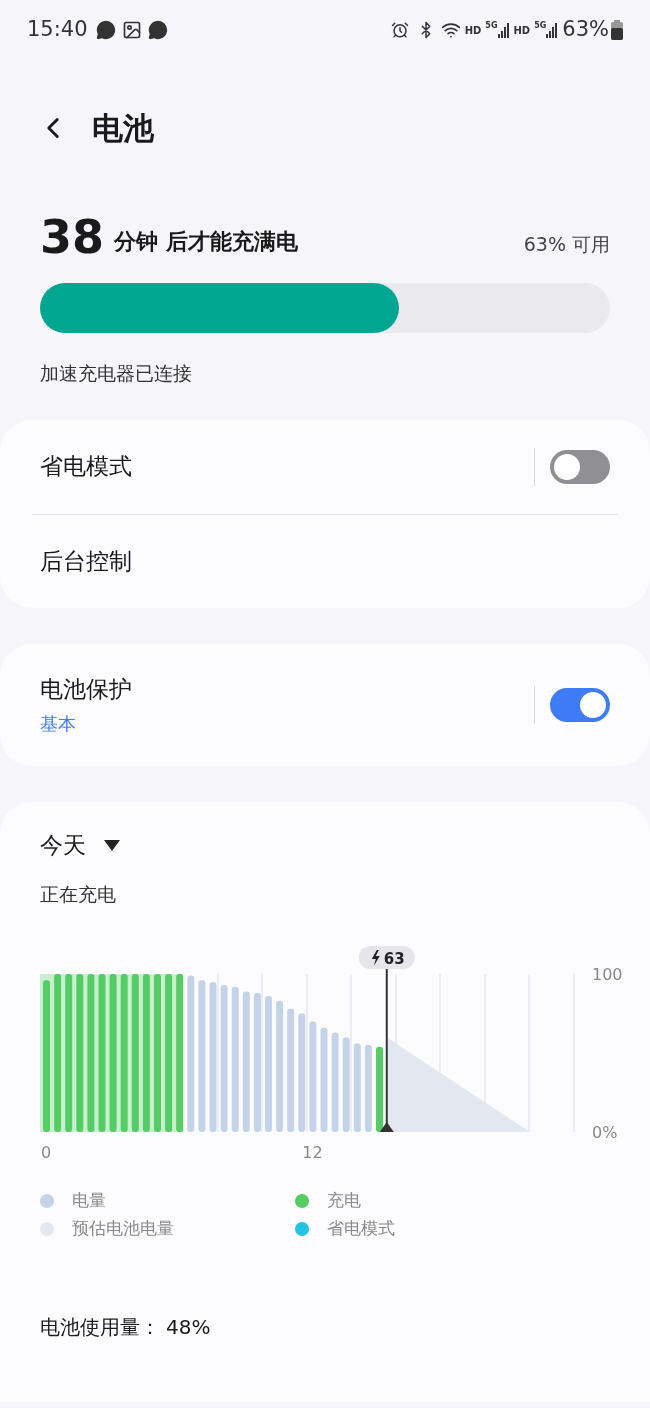 The width and height of the screenshot is (650, 1408). What do you see at coordinates (399, 30) in the screenshot?
I see `alarm-icon` at bounding box center [399, 30].